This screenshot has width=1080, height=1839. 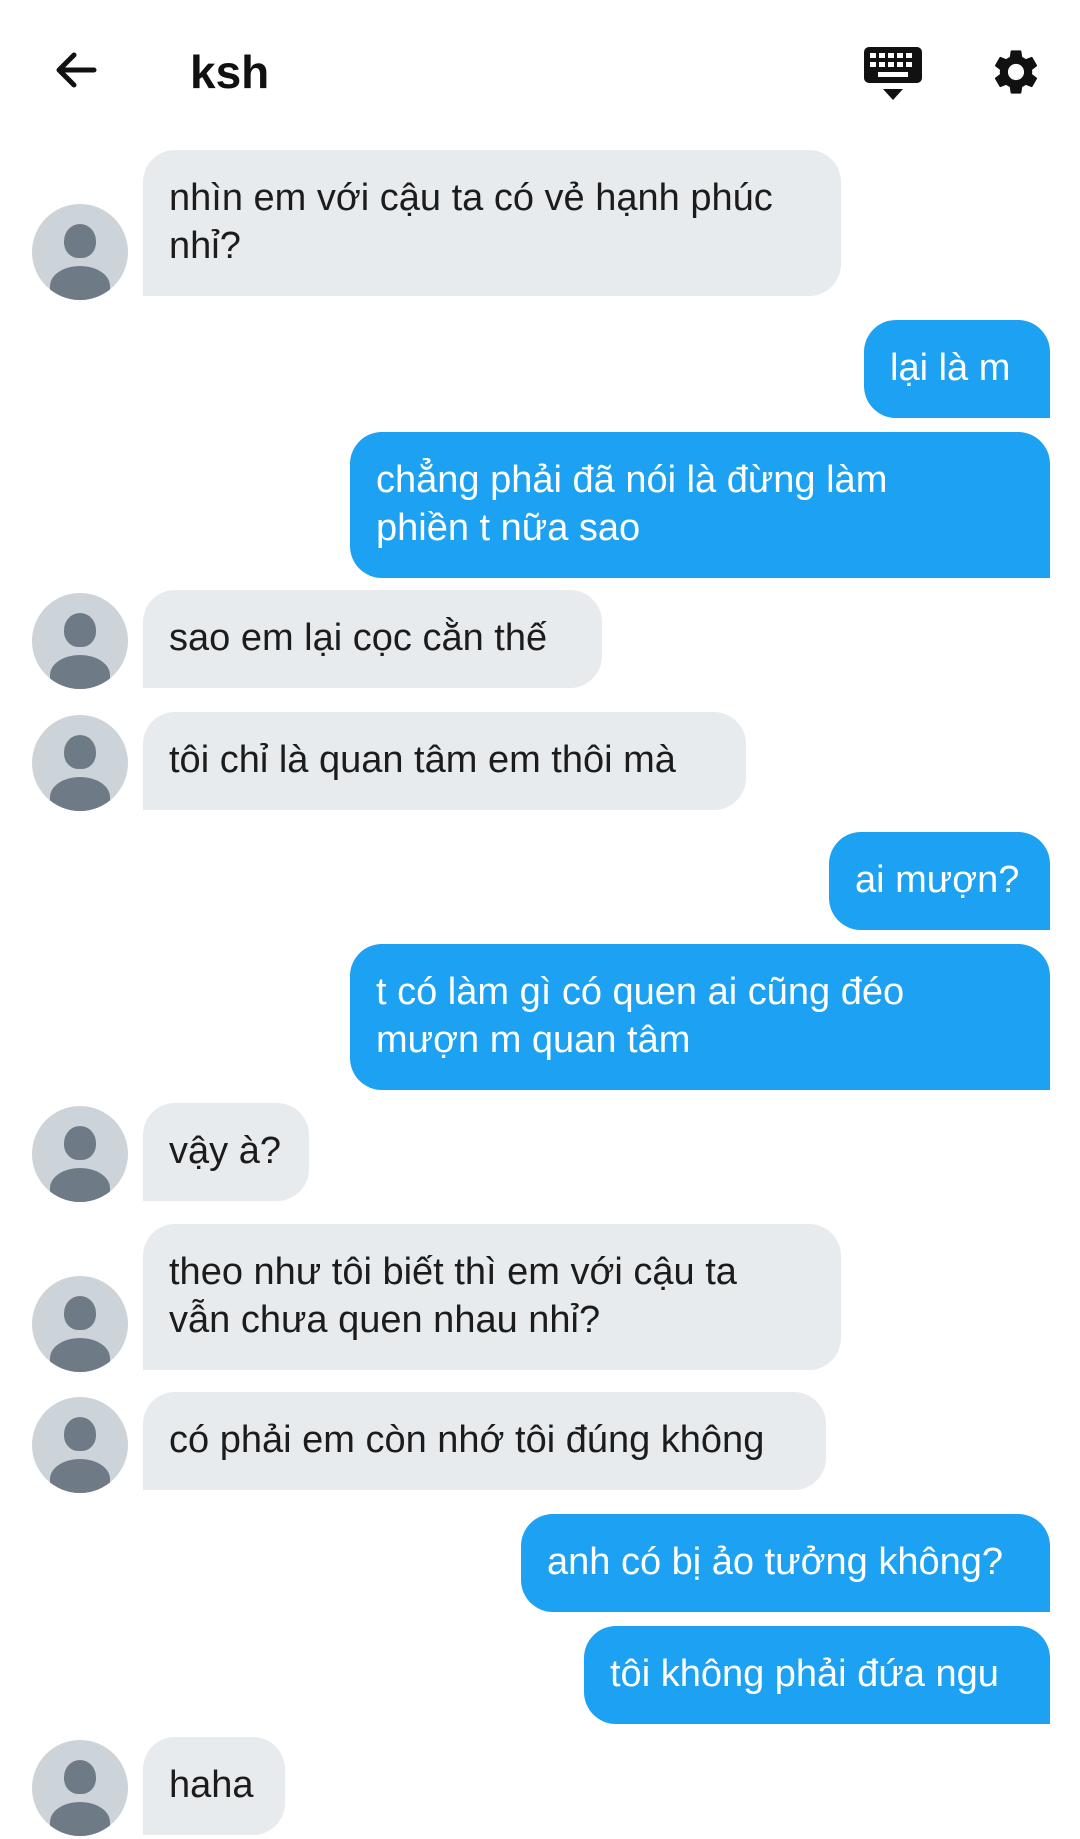 What do you see at coordinates (226, 1152) in the screenshot?
I see `incoming-message: vậy à?` at bounding box center [226, 1152].